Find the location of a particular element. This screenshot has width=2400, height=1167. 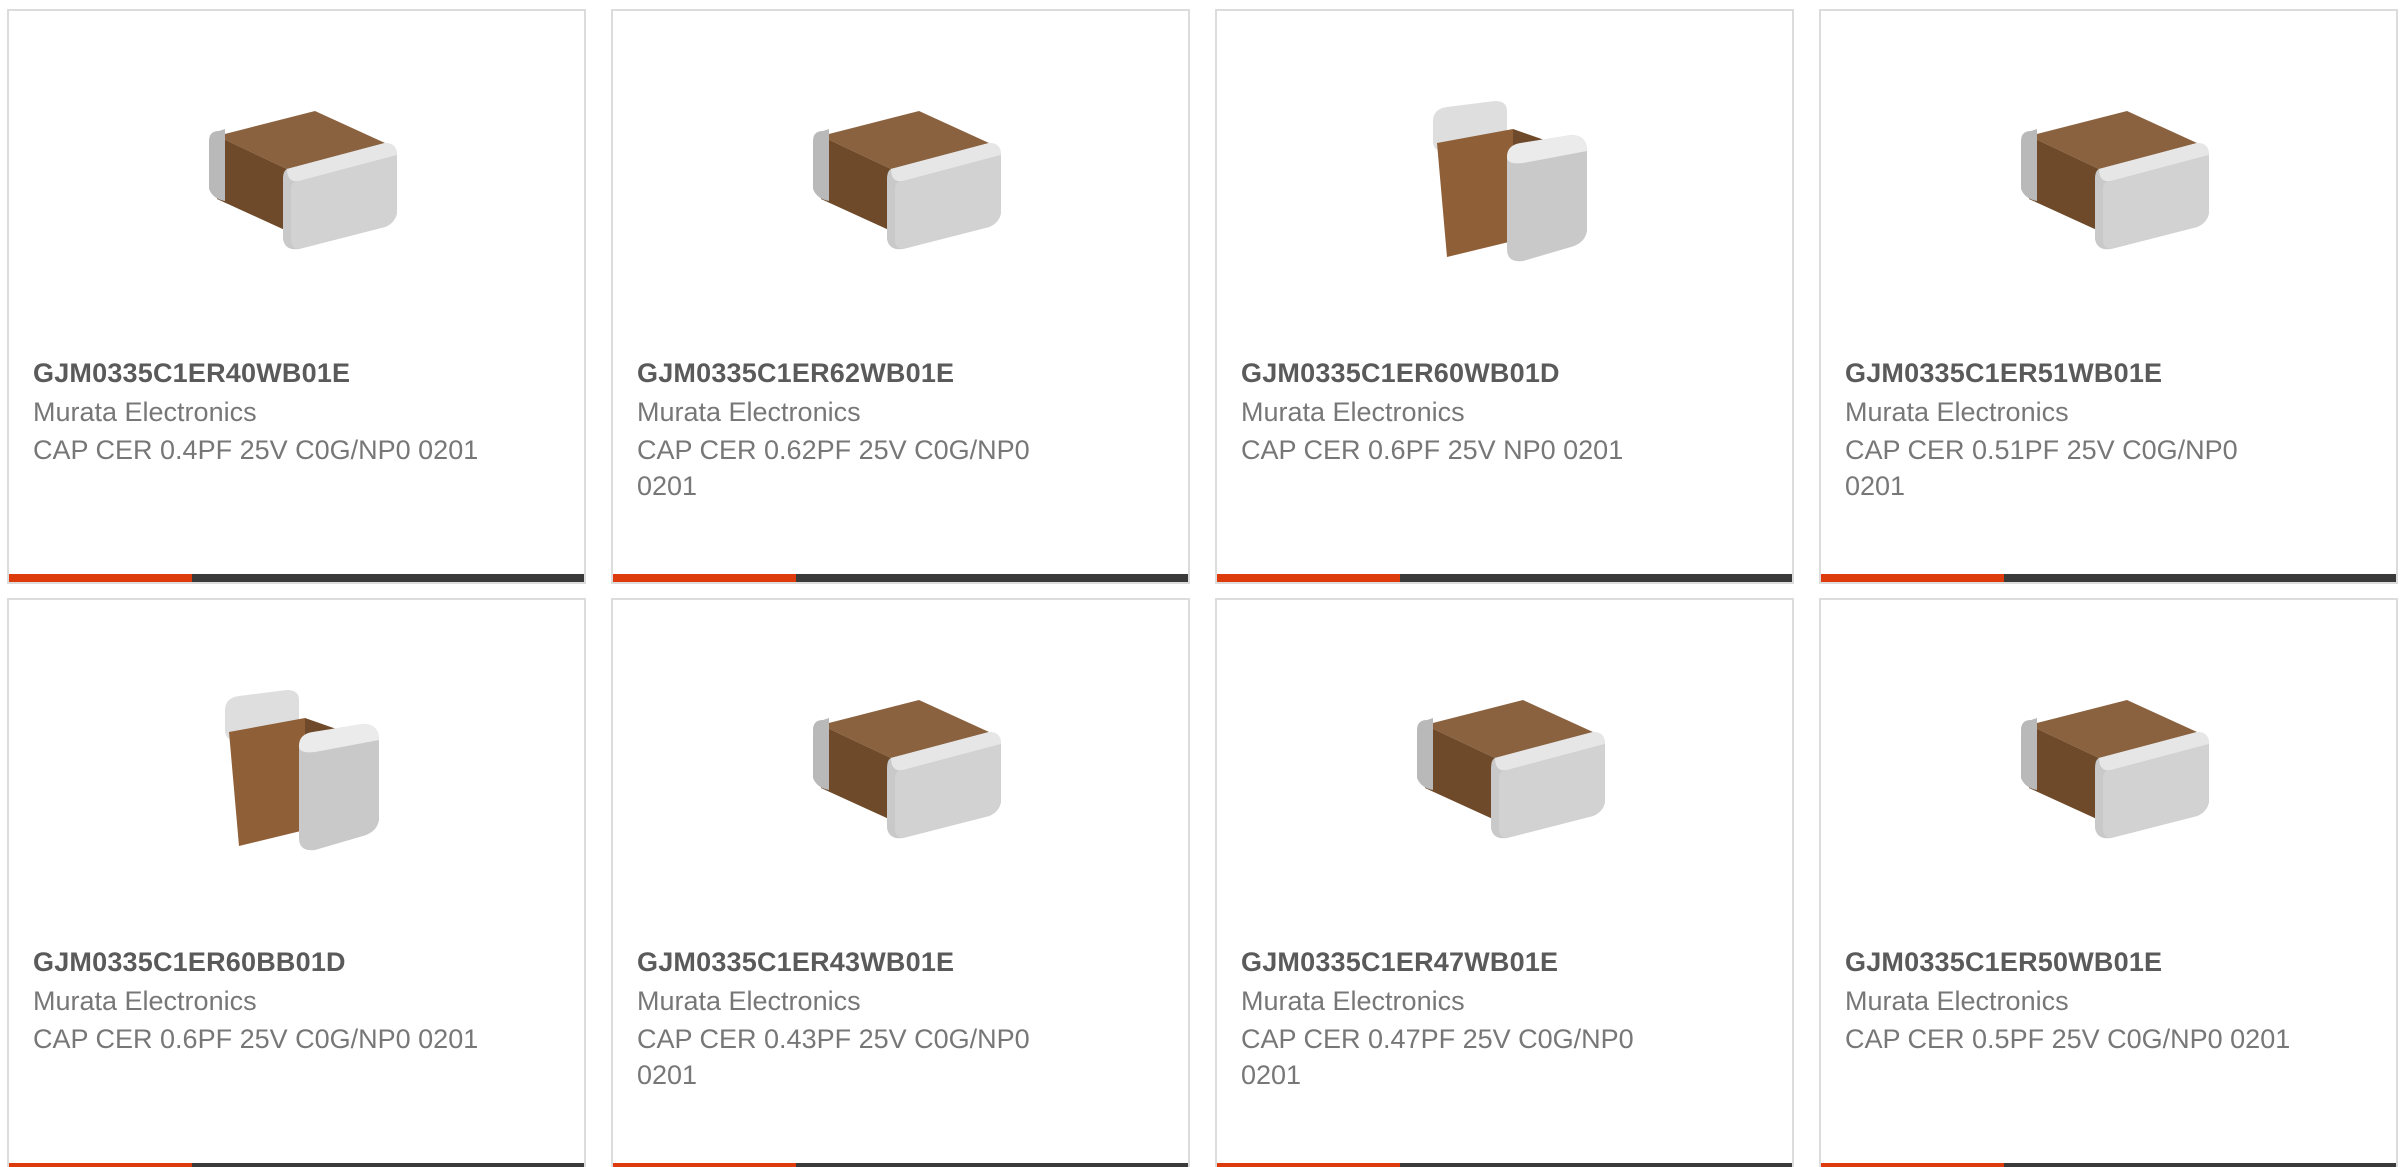

product-description: CAP CER 0.6PF 25V NP0 0201 is located at coordinates (1432, 450).